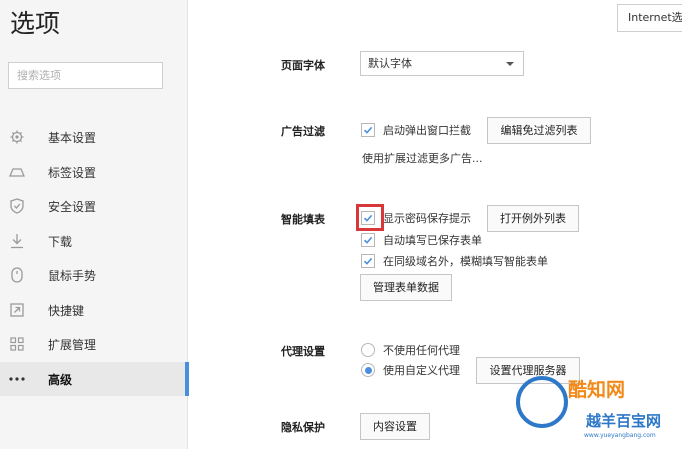 The image size is (682, 449). Describe the element at coordinates (94, 241) in the screenshot. I see `sidebar-item-download: 下载` at that location.